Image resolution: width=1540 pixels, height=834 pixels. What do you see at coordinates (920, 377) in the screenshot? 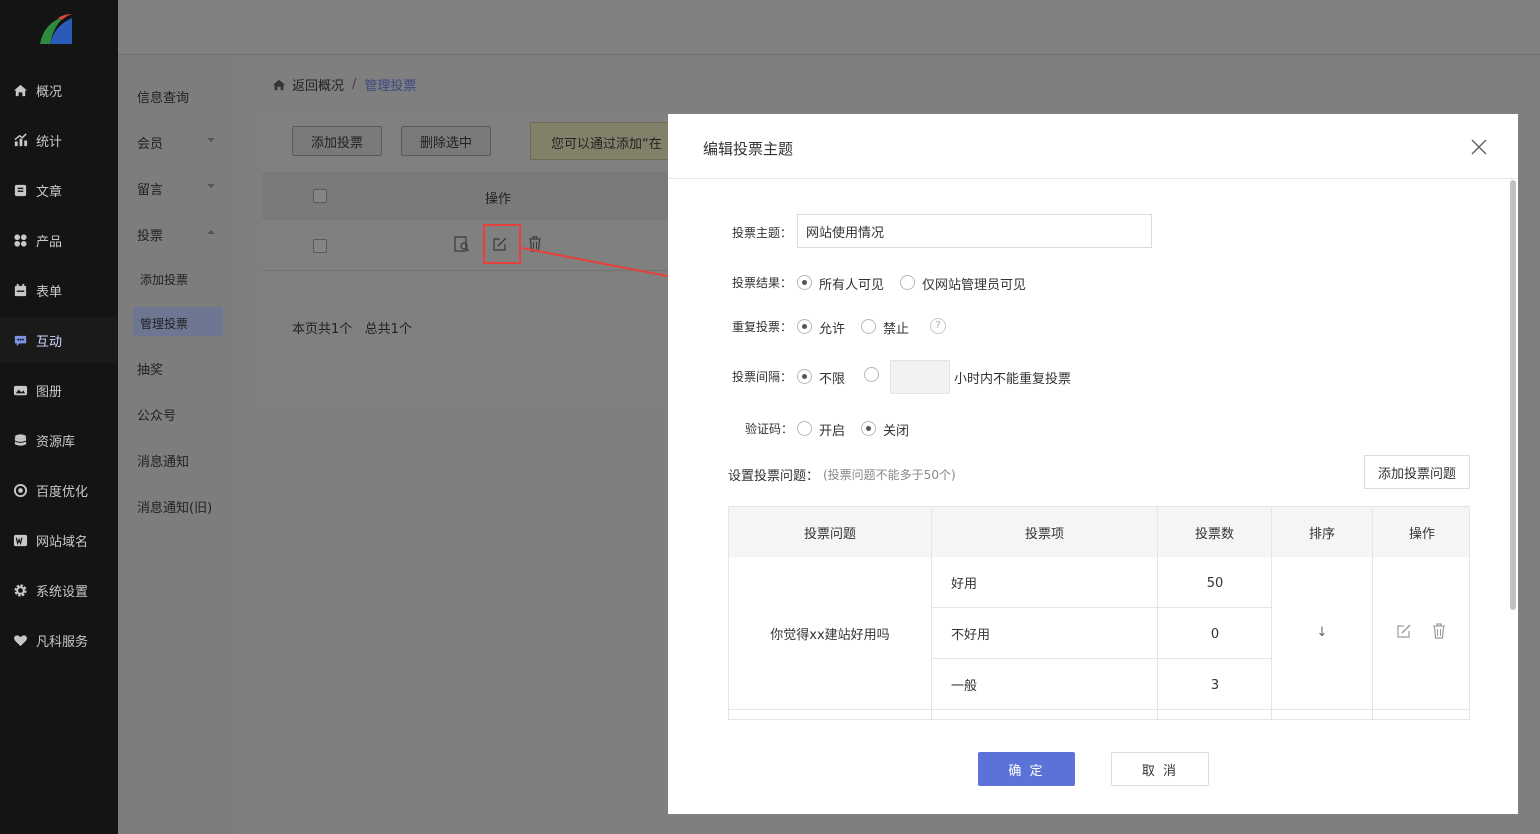
I see `interval-hours-input` at bounding box center [920, 377].